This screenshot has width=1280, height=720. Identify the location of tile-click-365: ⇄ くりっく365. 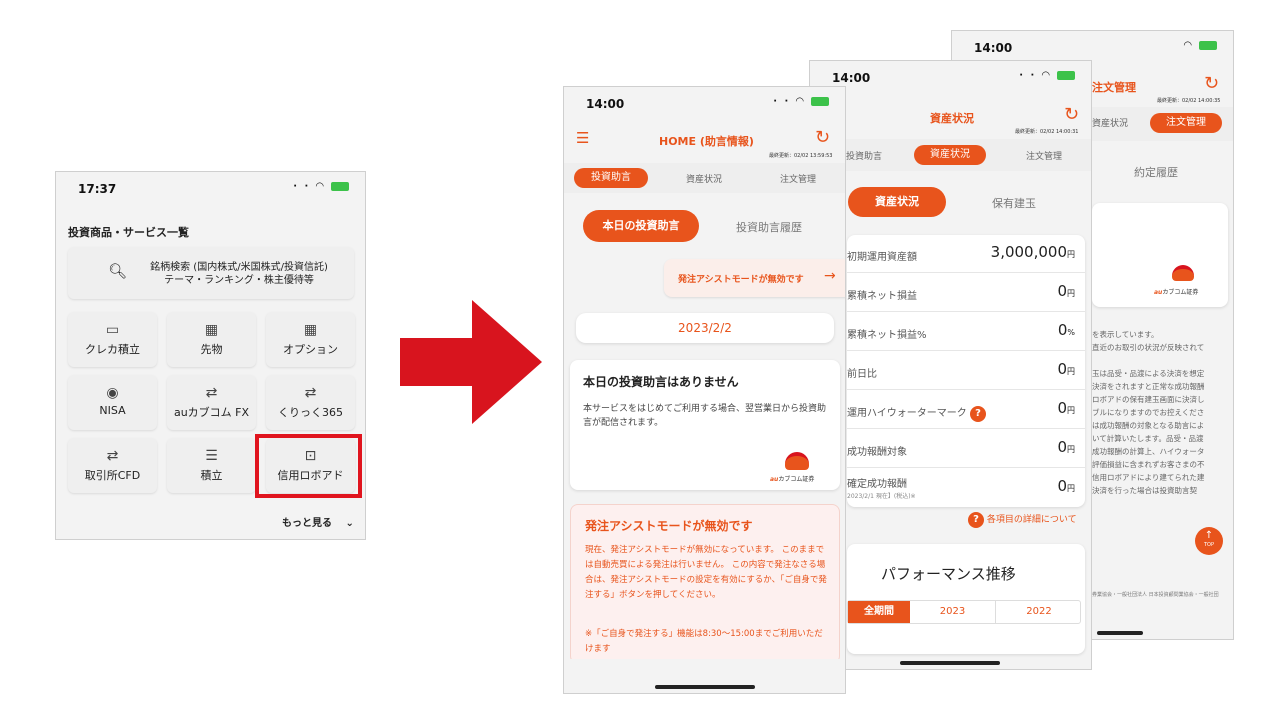
(310, 402).